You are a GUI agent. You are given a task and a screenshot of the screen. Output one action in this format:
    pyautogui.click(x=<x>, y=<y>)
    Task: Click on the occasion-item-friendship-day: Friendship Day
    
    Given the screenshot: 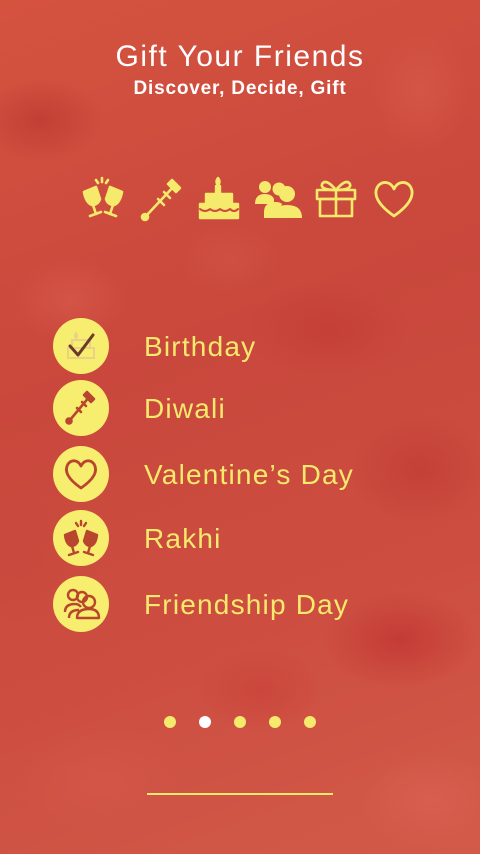 What is the action you would take?
    pyautogui.click(x=240, y=605)
    